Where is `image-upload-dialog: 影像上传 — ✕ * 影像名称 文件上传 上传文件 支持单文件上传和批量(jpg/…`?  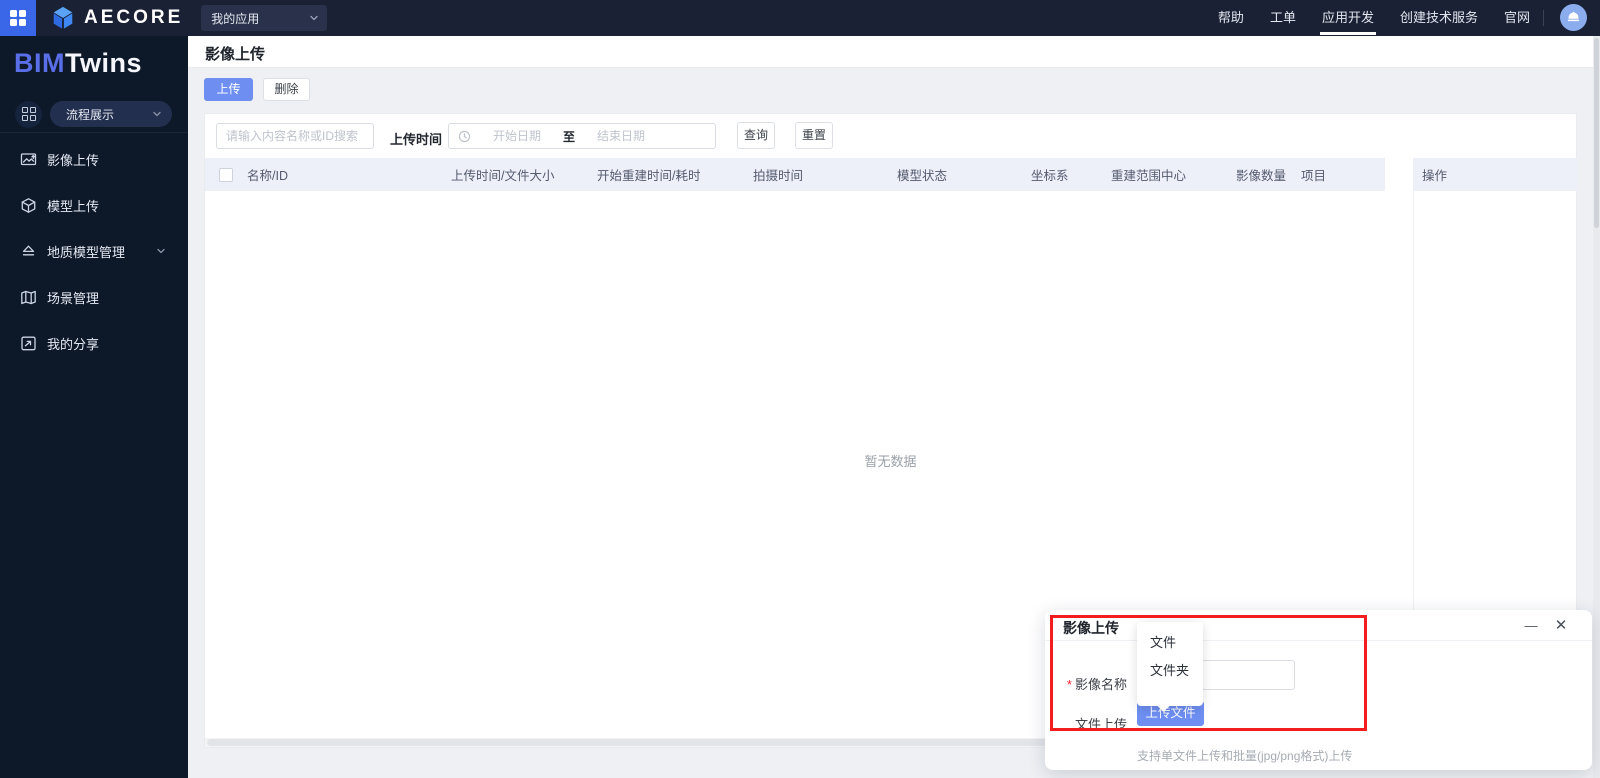
image-upload-dialog: 影像上传 — ✕ * 影像名称 文件上传 上传文件 支持单文件上传和批量(jpg/… is located at coordinates (1318, 690).